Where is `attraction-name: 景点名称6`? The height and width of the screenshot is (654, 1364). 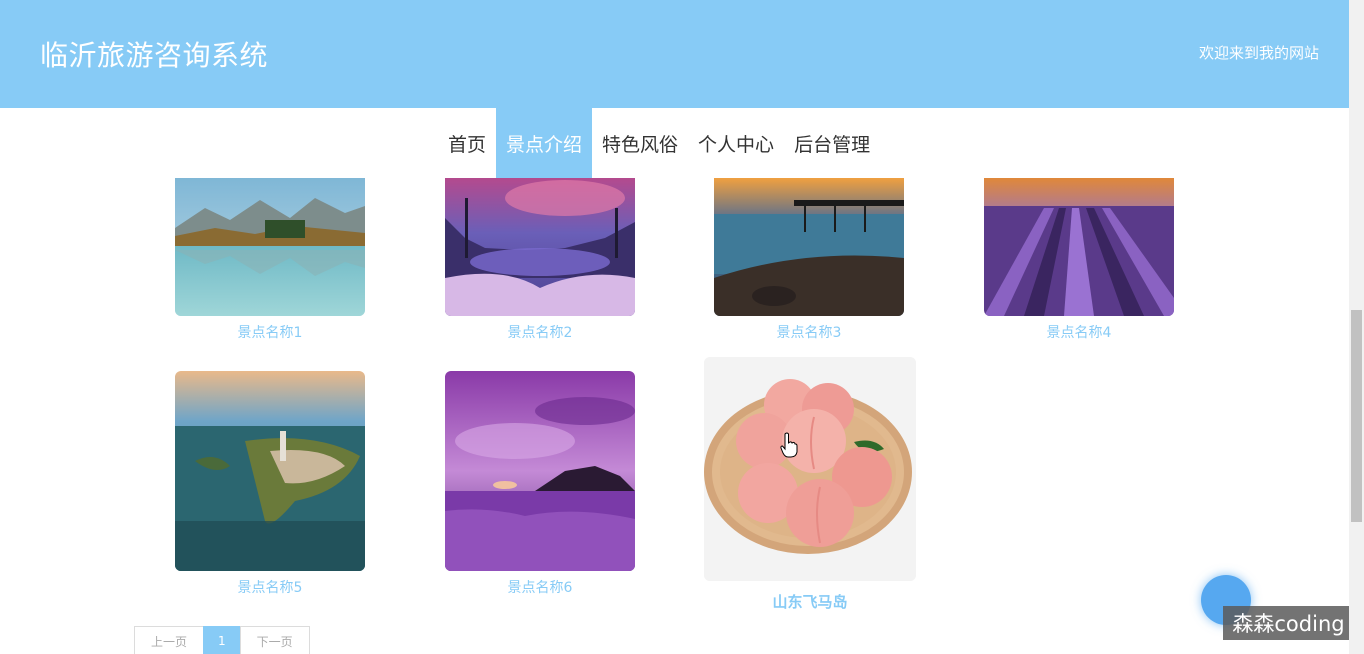
attraction-name: 景点名称6 is located at coordinates (540, 587).